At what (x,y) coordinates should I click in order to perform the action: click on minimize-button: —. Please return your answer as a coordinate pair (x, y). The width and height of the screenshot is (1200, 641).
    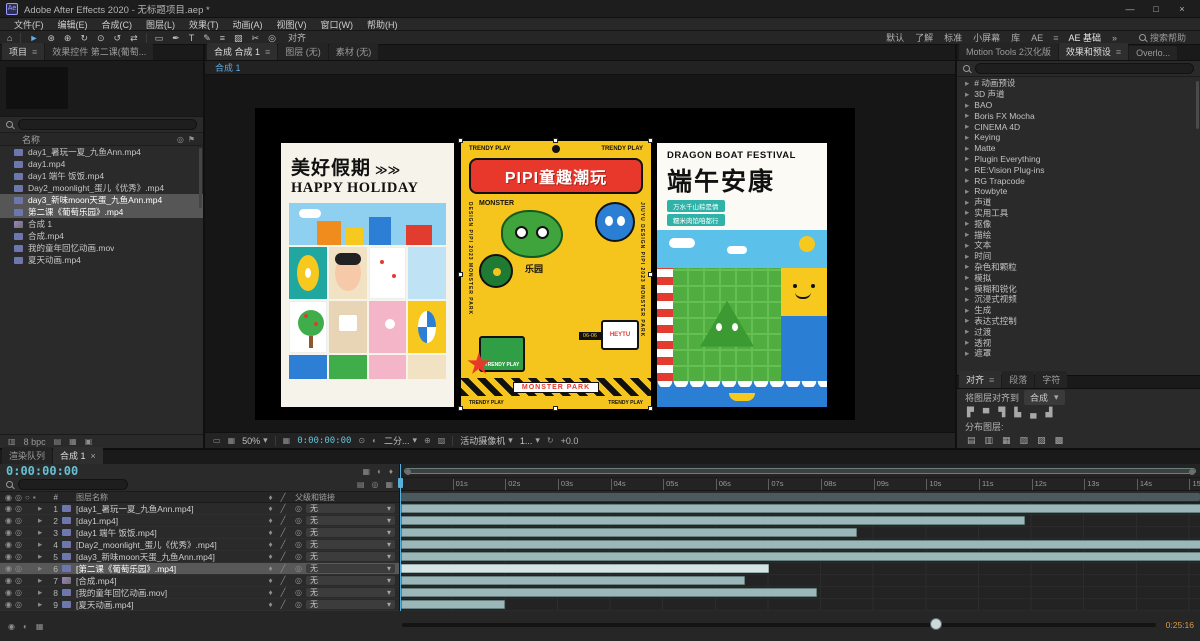
    Looking at the image, I should click on (1130, 9).